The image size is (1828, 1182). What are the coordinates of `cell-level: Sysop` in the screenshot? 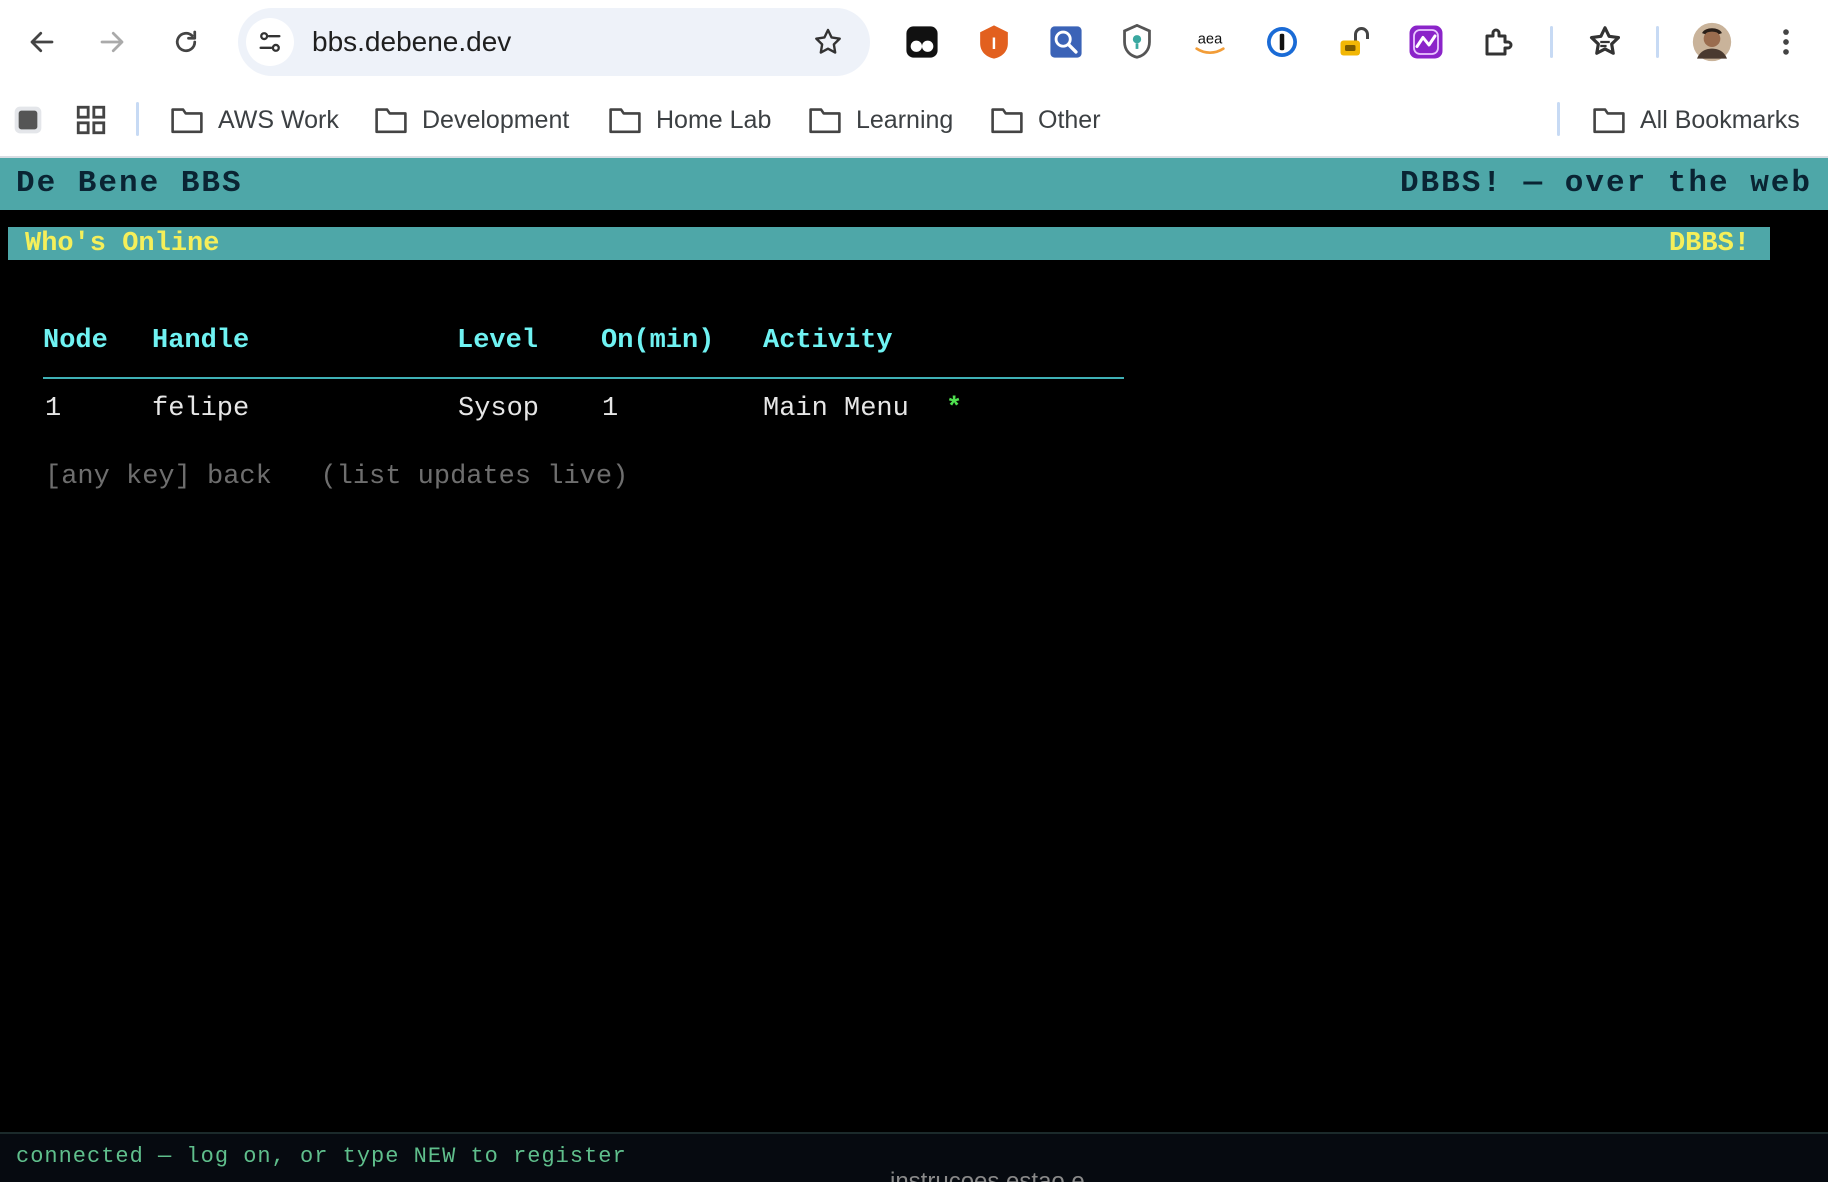 It's located at (499, 409).